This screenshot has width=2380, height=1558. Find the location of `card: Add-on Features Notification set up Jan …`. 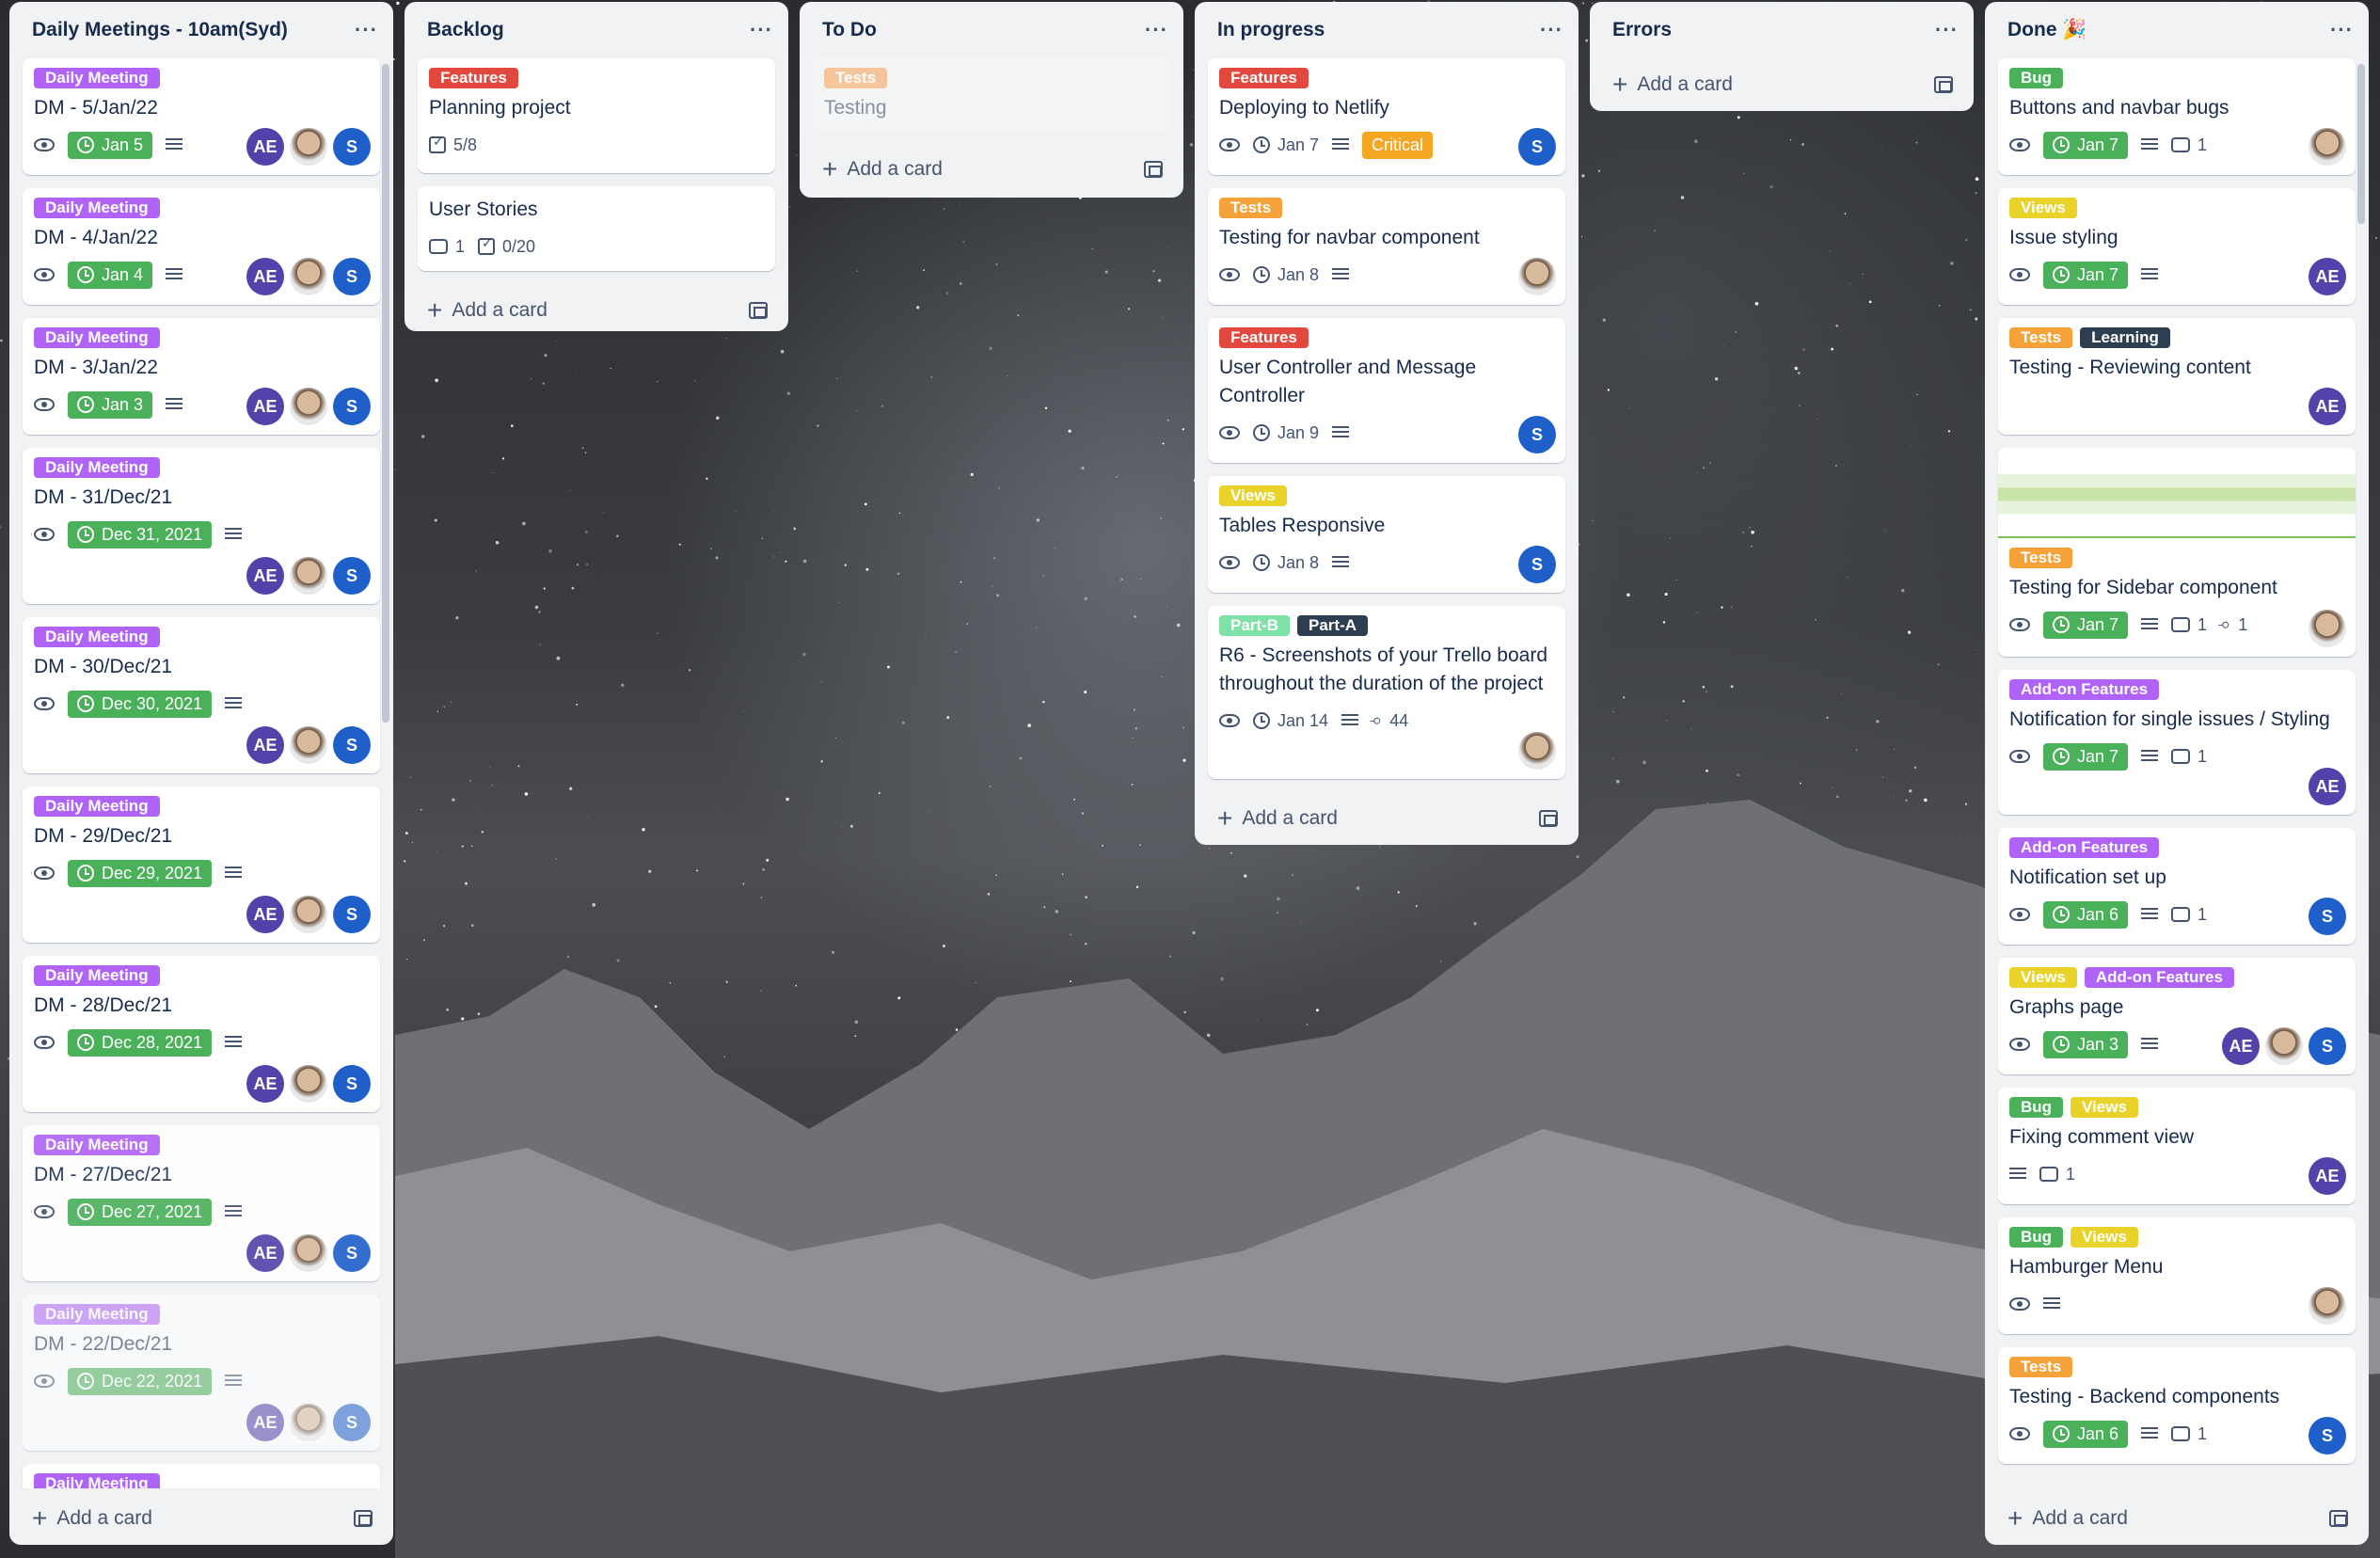

card: Add-on Features Notification set up Jan … is located at coordinates (2177, 886).